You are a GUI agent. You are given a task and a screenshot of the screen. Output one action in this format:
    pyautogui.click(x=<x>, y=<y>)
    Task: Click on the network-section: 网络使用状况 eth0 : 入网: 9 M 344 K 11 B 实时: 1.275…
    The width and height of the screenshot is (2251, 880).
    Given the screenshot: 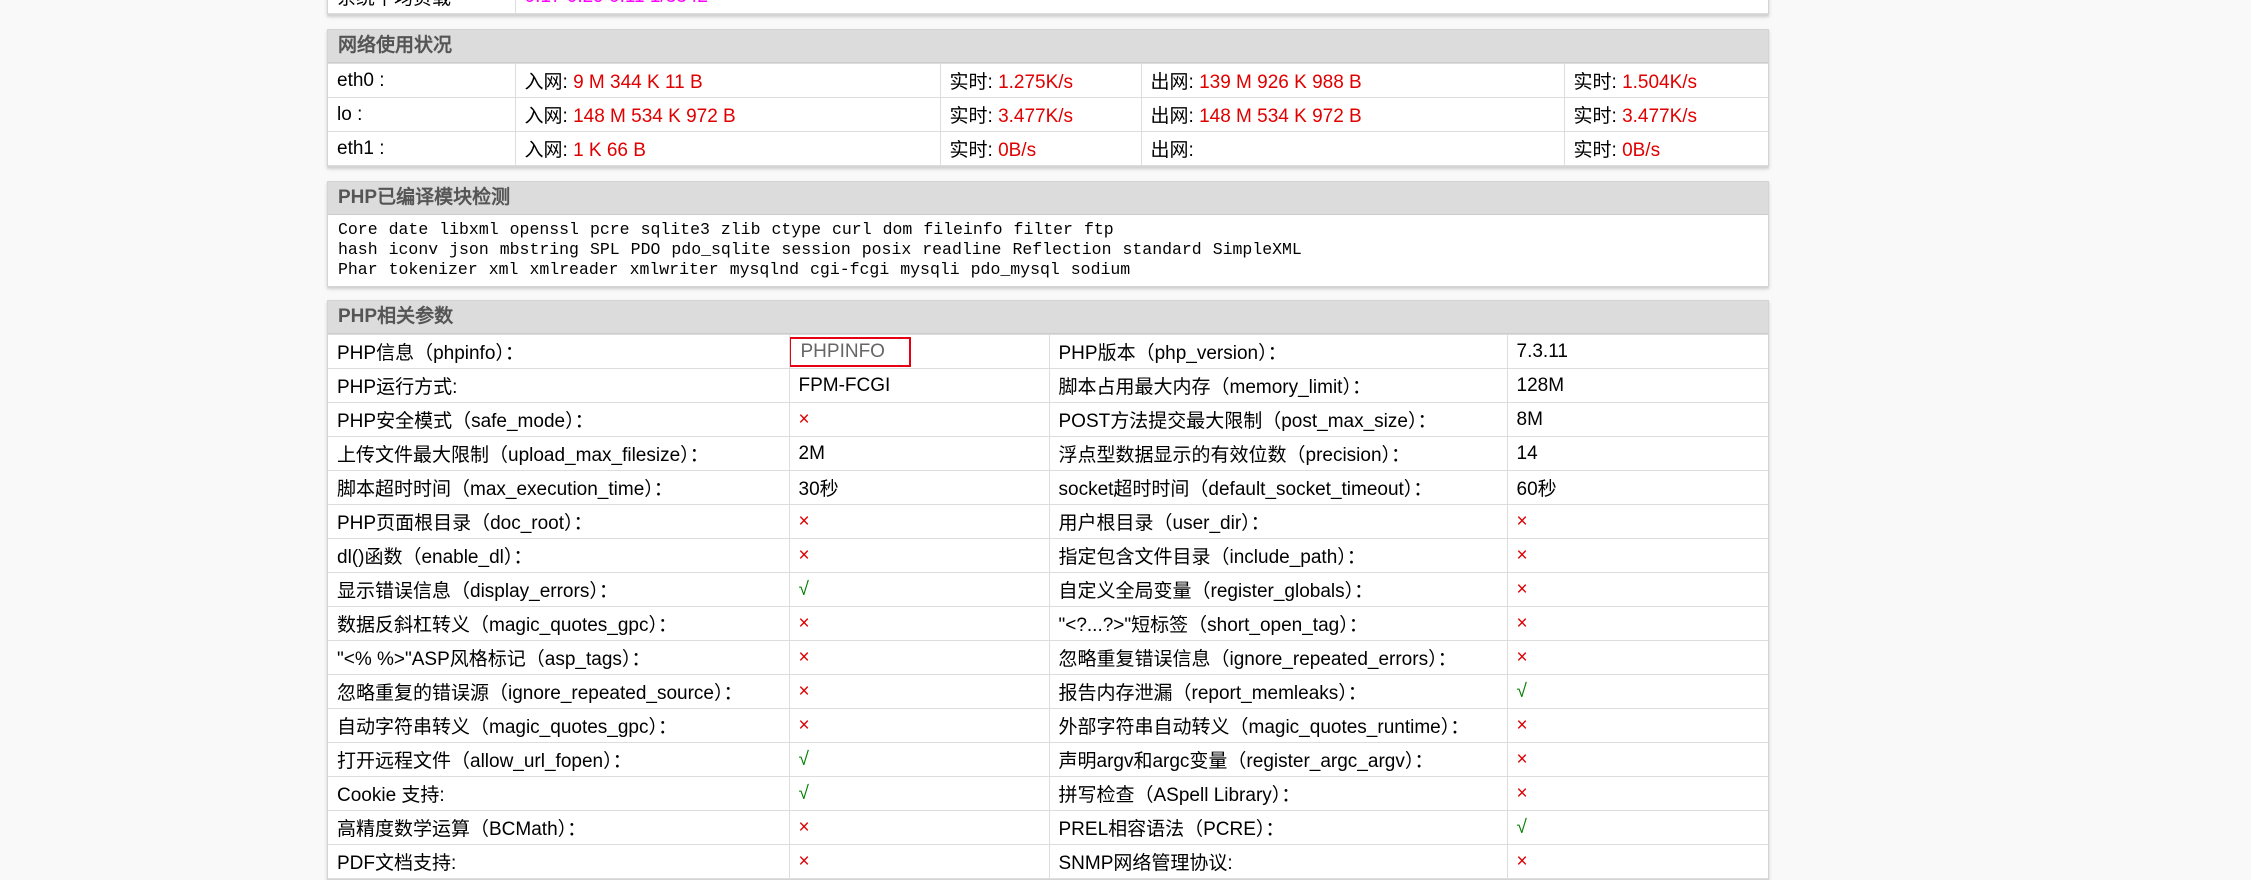 What is the action you would take?
    pyautogui.click(x=1048, y=98)
    